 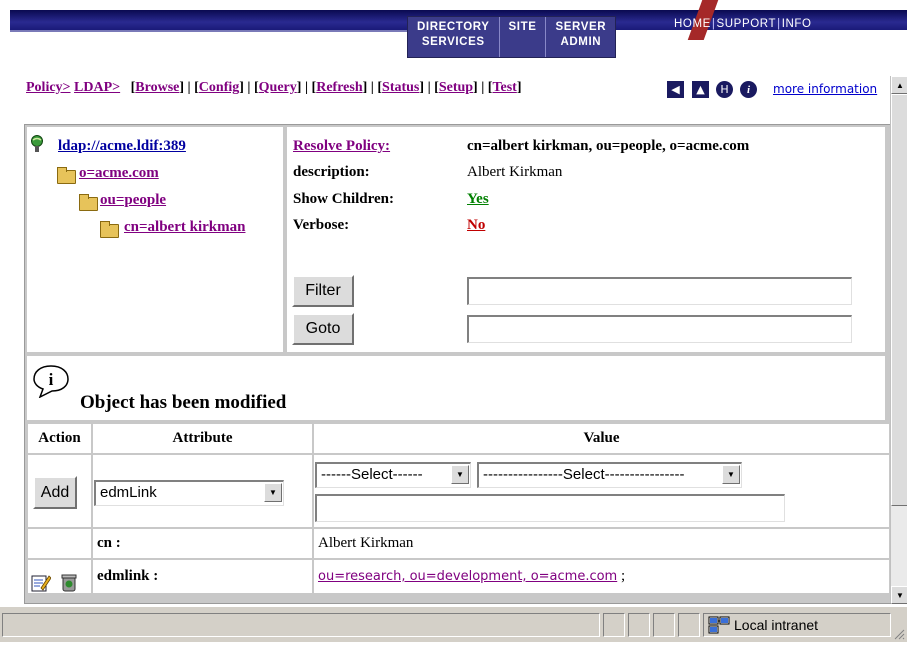 I want to click on attribute-name: edmlink :, so click(x=202, y=576).